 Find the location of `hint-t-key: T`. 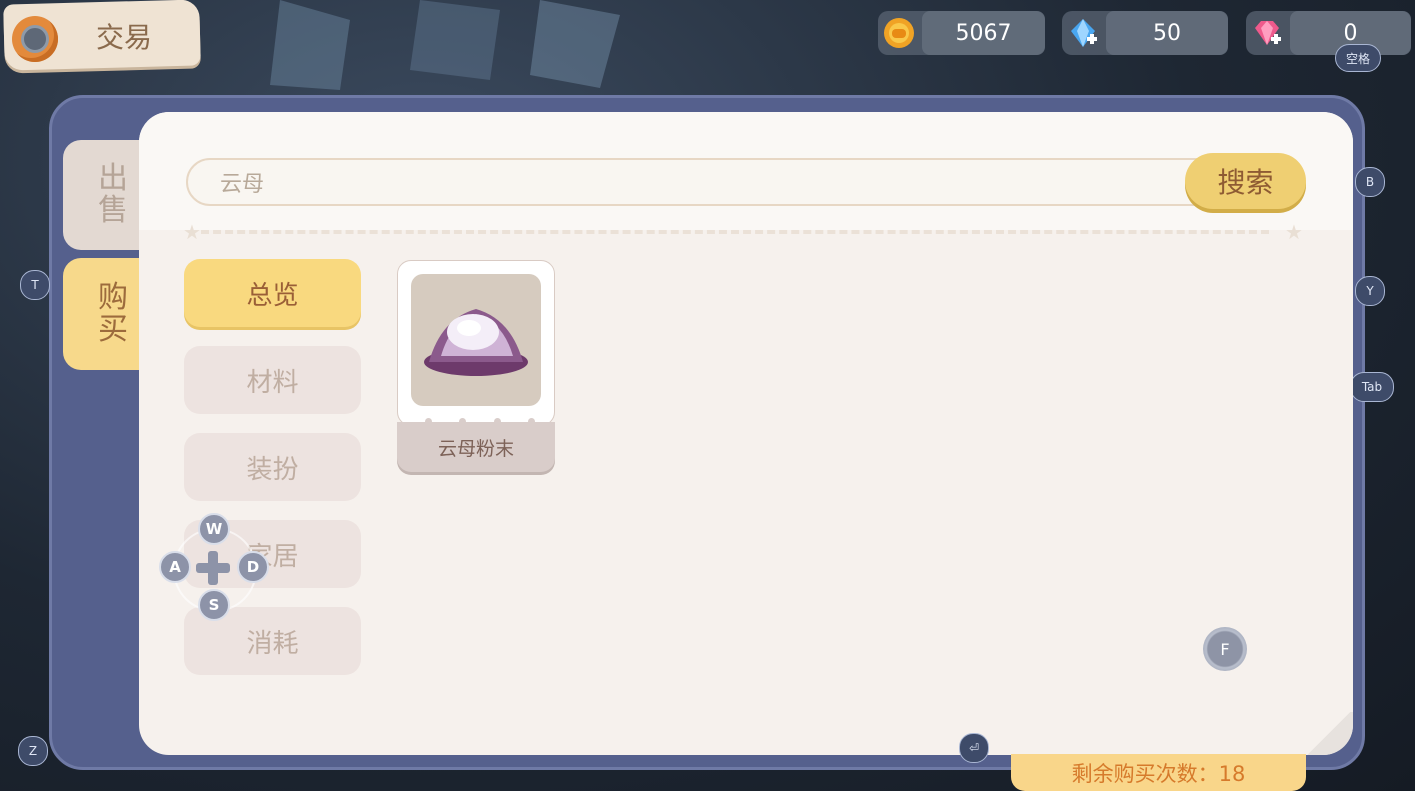

hint-t-key: T is located at coordinates (35, 285).